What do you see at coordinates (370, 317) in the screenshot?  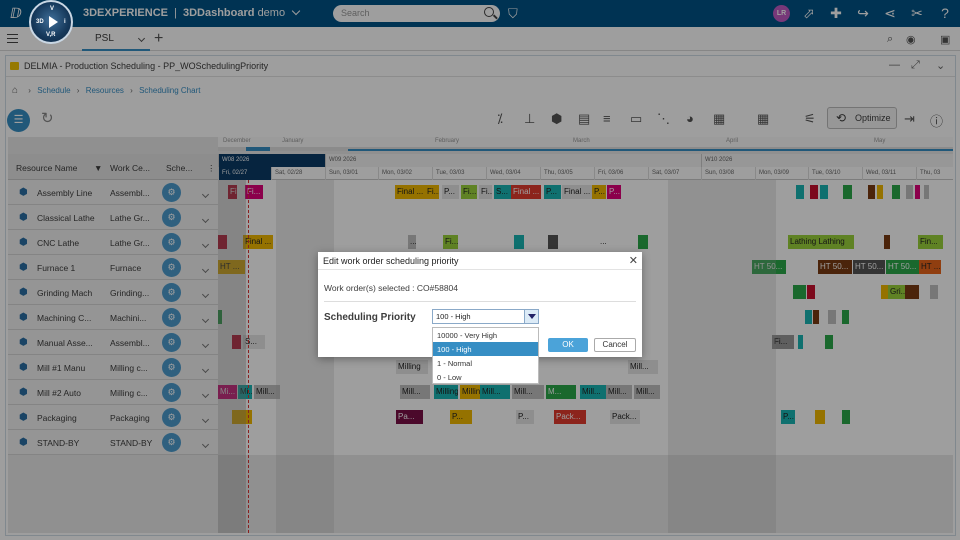 I see `priority-label: Scheduling Priority` at bounding box center [370, 317].